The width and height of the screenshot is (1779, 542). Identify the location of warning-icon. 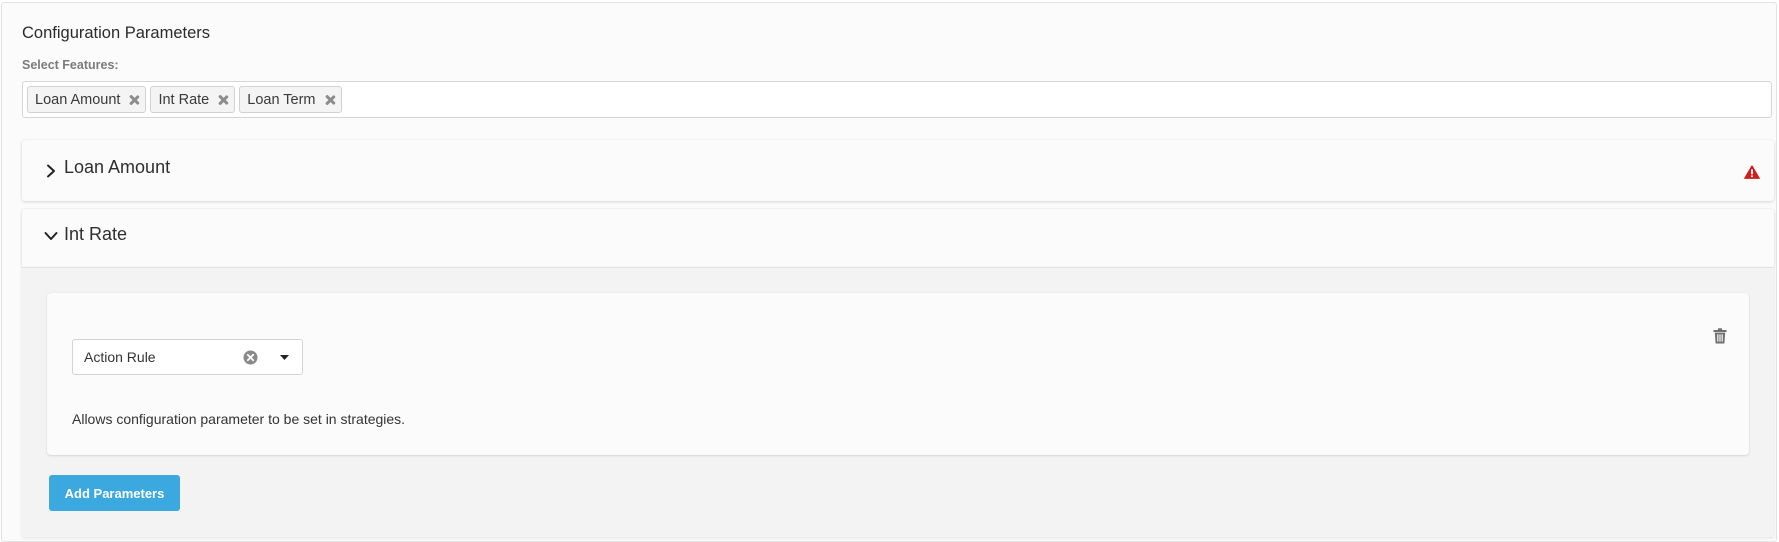
(1752, 172).